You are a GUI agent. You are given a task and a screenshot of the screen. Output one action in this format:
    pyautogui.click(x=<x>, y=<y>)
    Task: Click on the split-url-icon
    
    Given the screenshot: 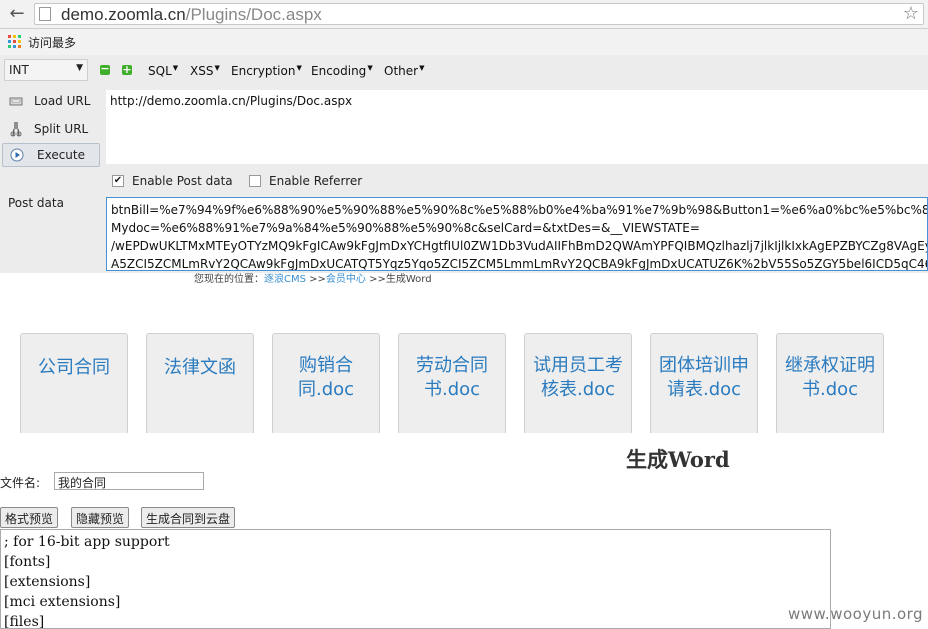 What is the action you would take?
    pyautogui.click(x=16, y=129)
    